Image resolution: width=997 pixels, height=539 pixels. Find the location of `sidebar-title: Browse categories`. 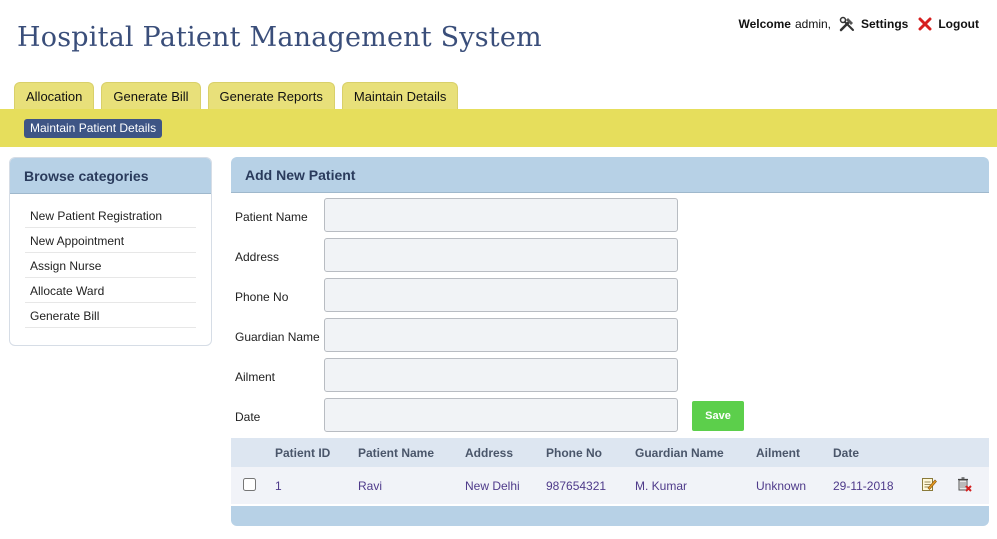

sidebar-title: Browse categories is located at coordinates (110, 176).